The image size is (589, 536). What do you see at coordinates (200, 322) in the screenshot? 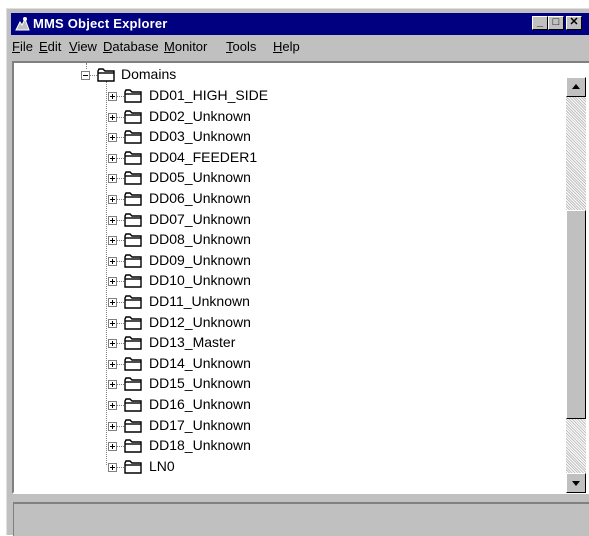
I see `tree-node-label: DD12_Unknown` at bounding box center [200, 322].